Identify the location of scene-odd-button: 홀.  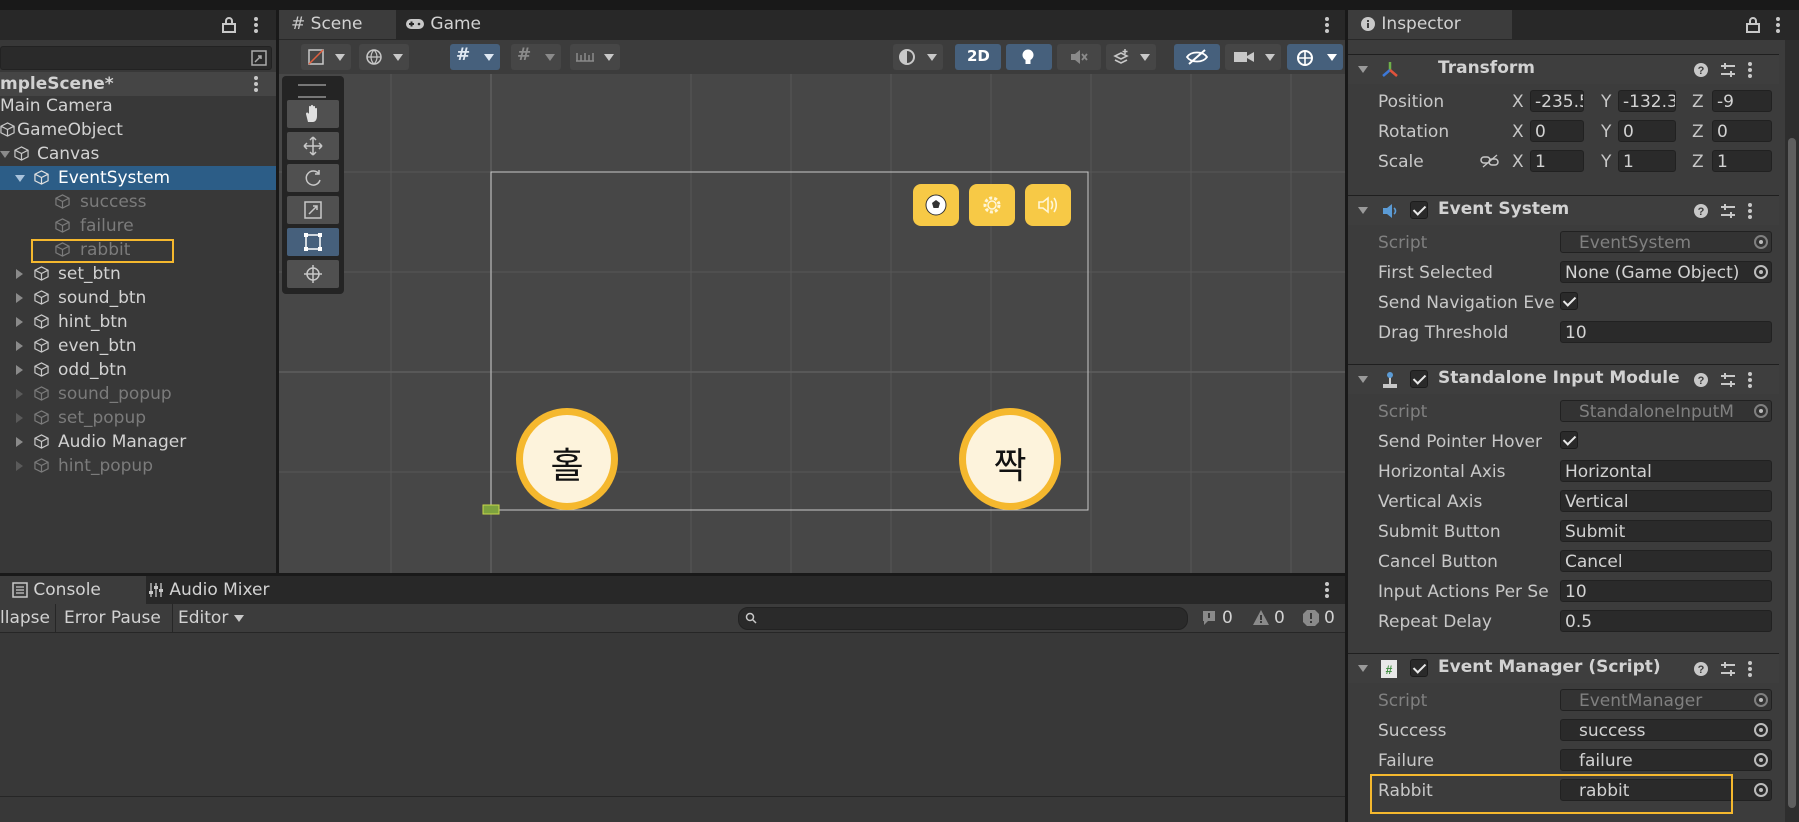
(567, 459).